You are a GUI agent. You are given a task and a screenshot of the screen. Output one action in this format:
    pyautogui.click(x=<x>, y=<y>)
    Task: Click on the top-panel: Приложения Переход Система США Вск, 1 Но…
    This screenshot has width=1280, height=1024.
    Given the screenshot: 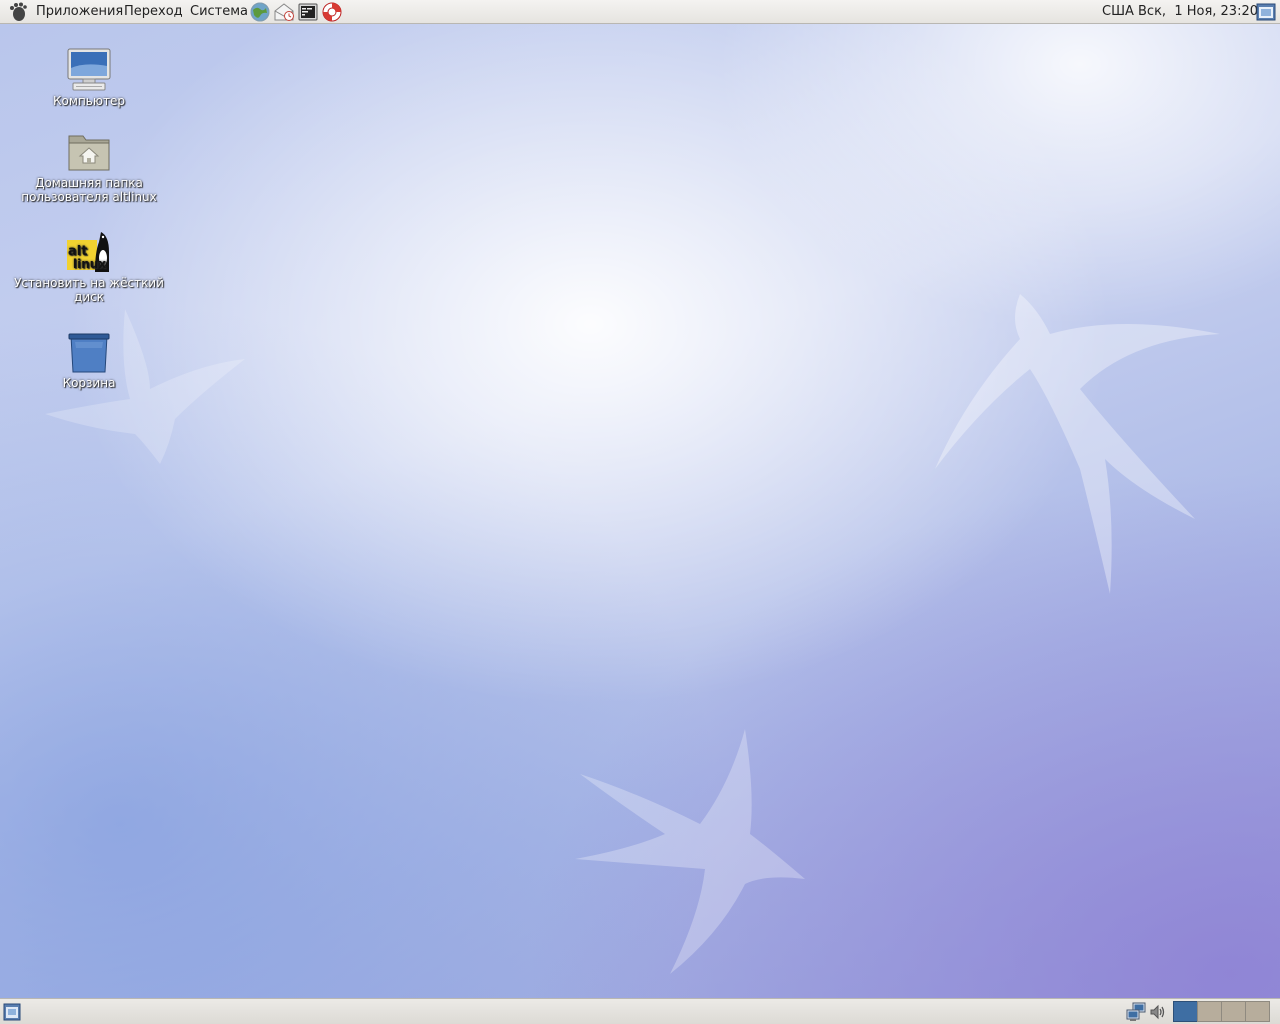 What is the action you would take?
    pyautogui.click(x=640, y=12)
    